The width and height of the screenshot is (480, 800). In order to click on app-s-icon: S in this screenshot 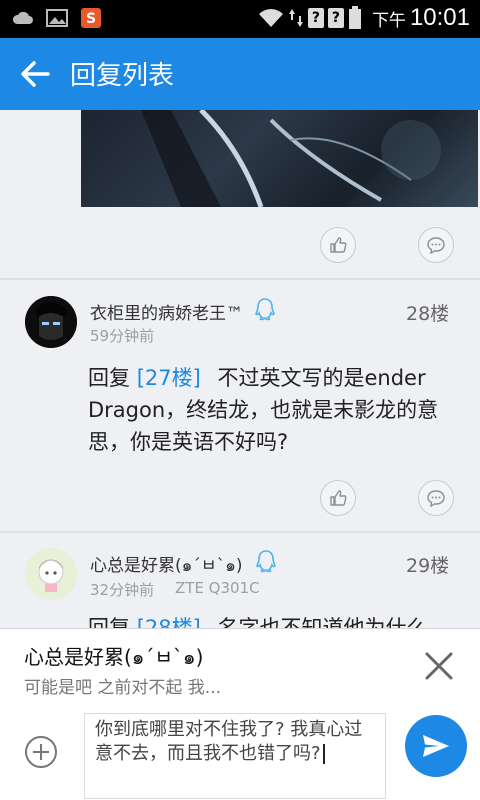, I will do `click(91, 18)`.